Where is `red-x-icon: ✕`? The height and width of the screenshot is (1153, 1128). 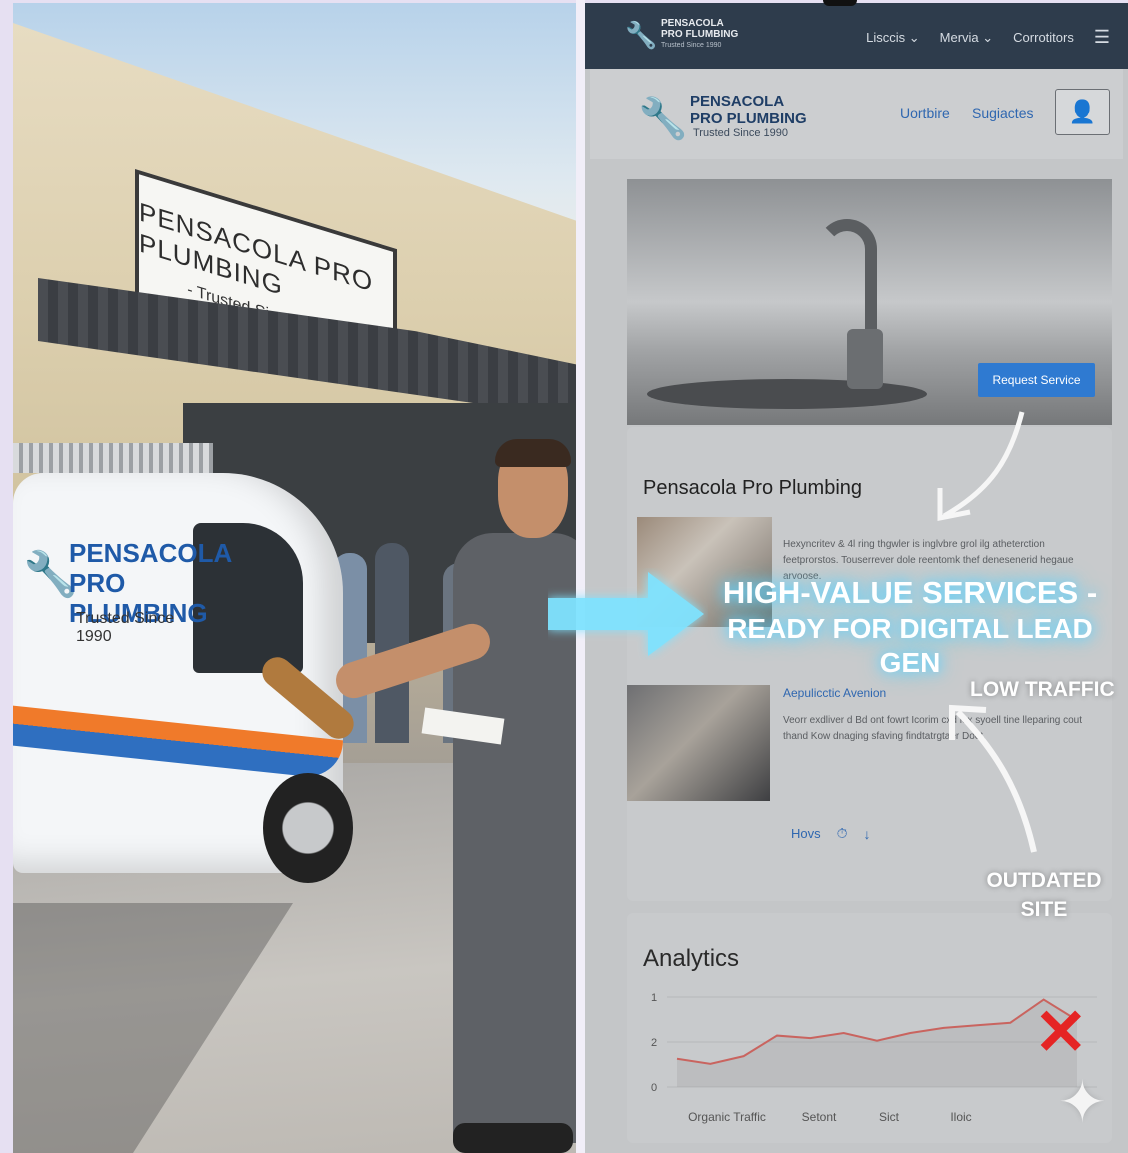
red-x-icon: ✕ is located at coordinates (1061, 1032).